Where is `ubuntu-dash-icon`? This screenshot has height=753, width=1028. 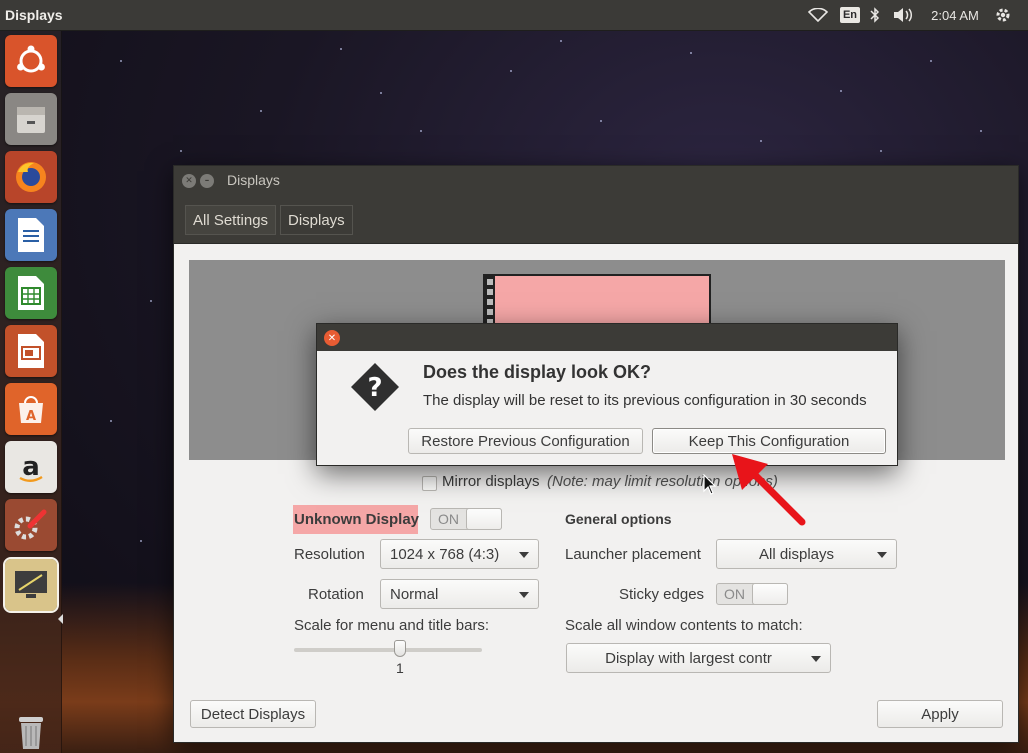 ubuntu-dash-icon is located at coordinates (31, 61).